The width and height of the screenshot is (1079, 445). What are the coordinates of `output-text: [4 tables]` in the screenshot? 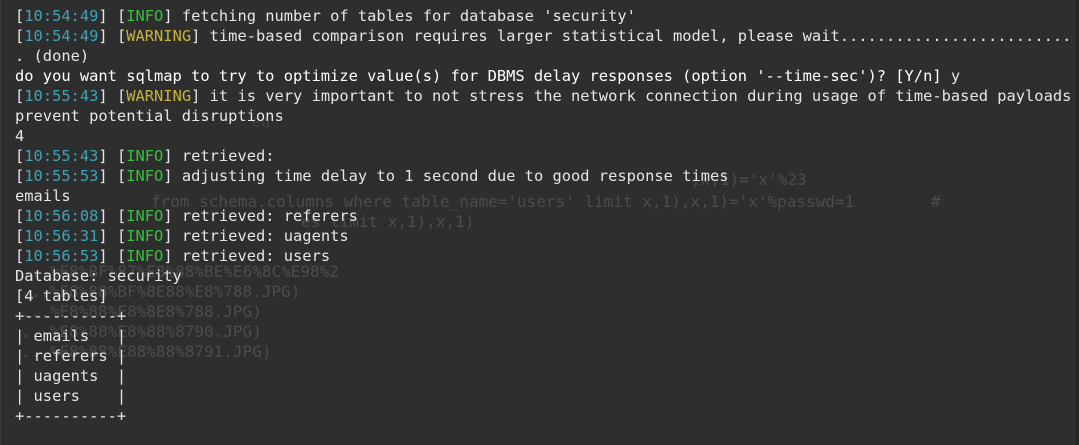 It's located at (61, 296).